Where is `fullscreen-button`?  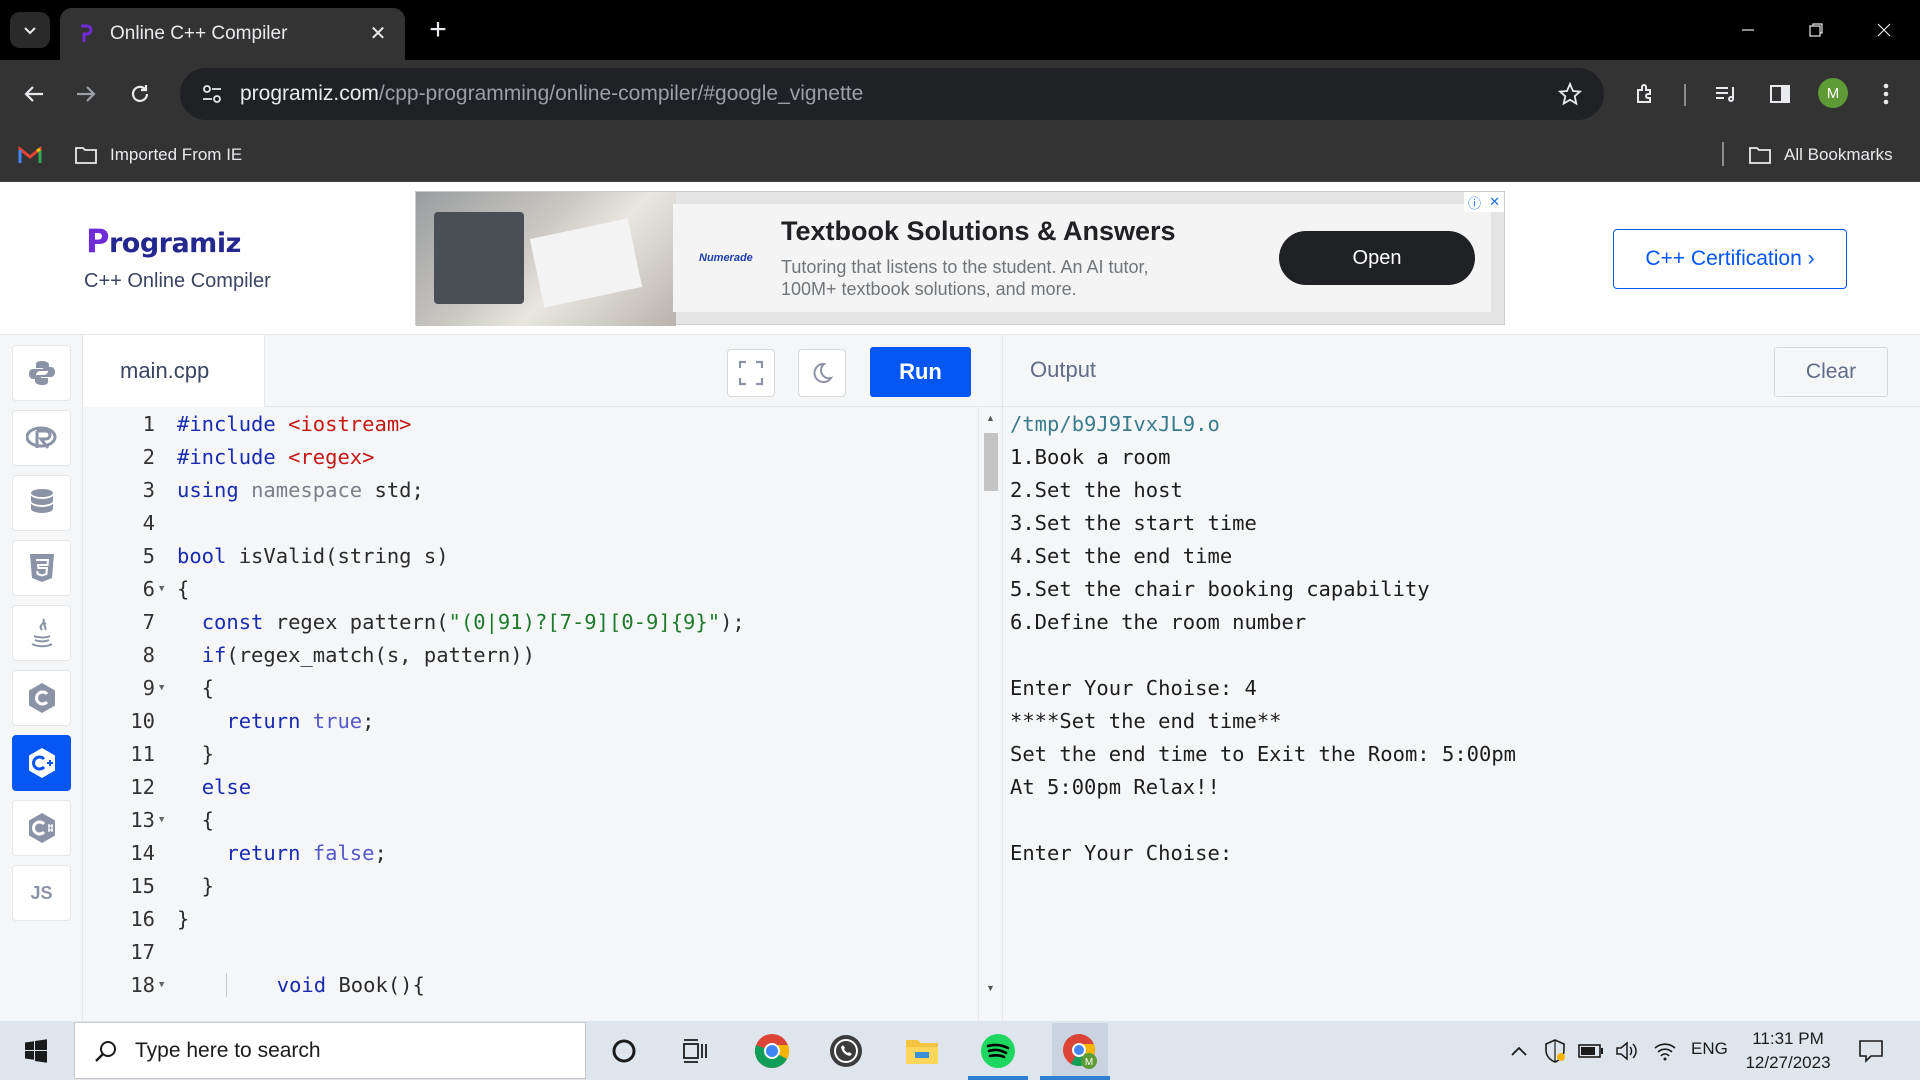 fullscreen-button is located at coordinates (751, 373).